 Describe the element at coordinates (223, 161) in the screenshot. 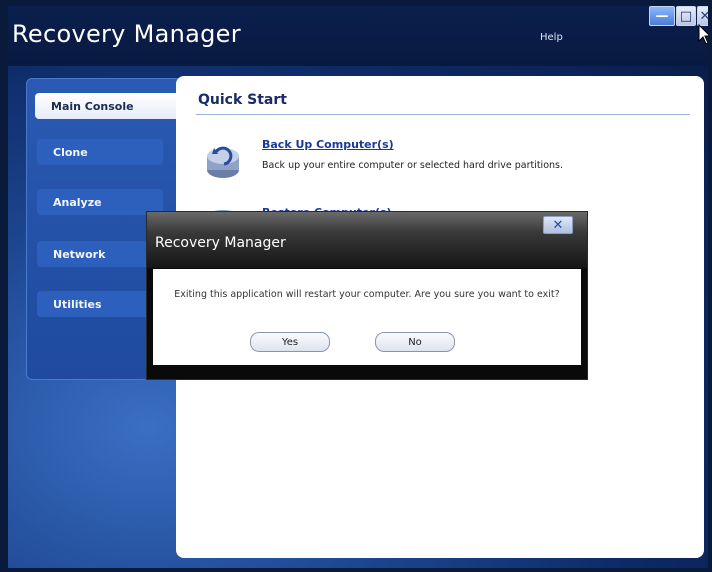

I see `backup-icon` at that location.